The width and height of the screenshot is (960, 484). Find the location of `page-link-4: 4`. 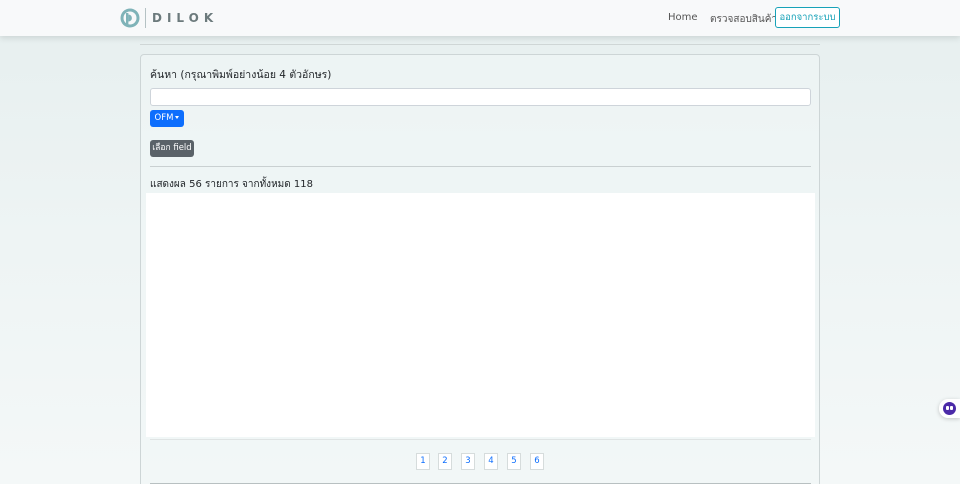

page-link-4: 4 is located at coordinates (491, 461).